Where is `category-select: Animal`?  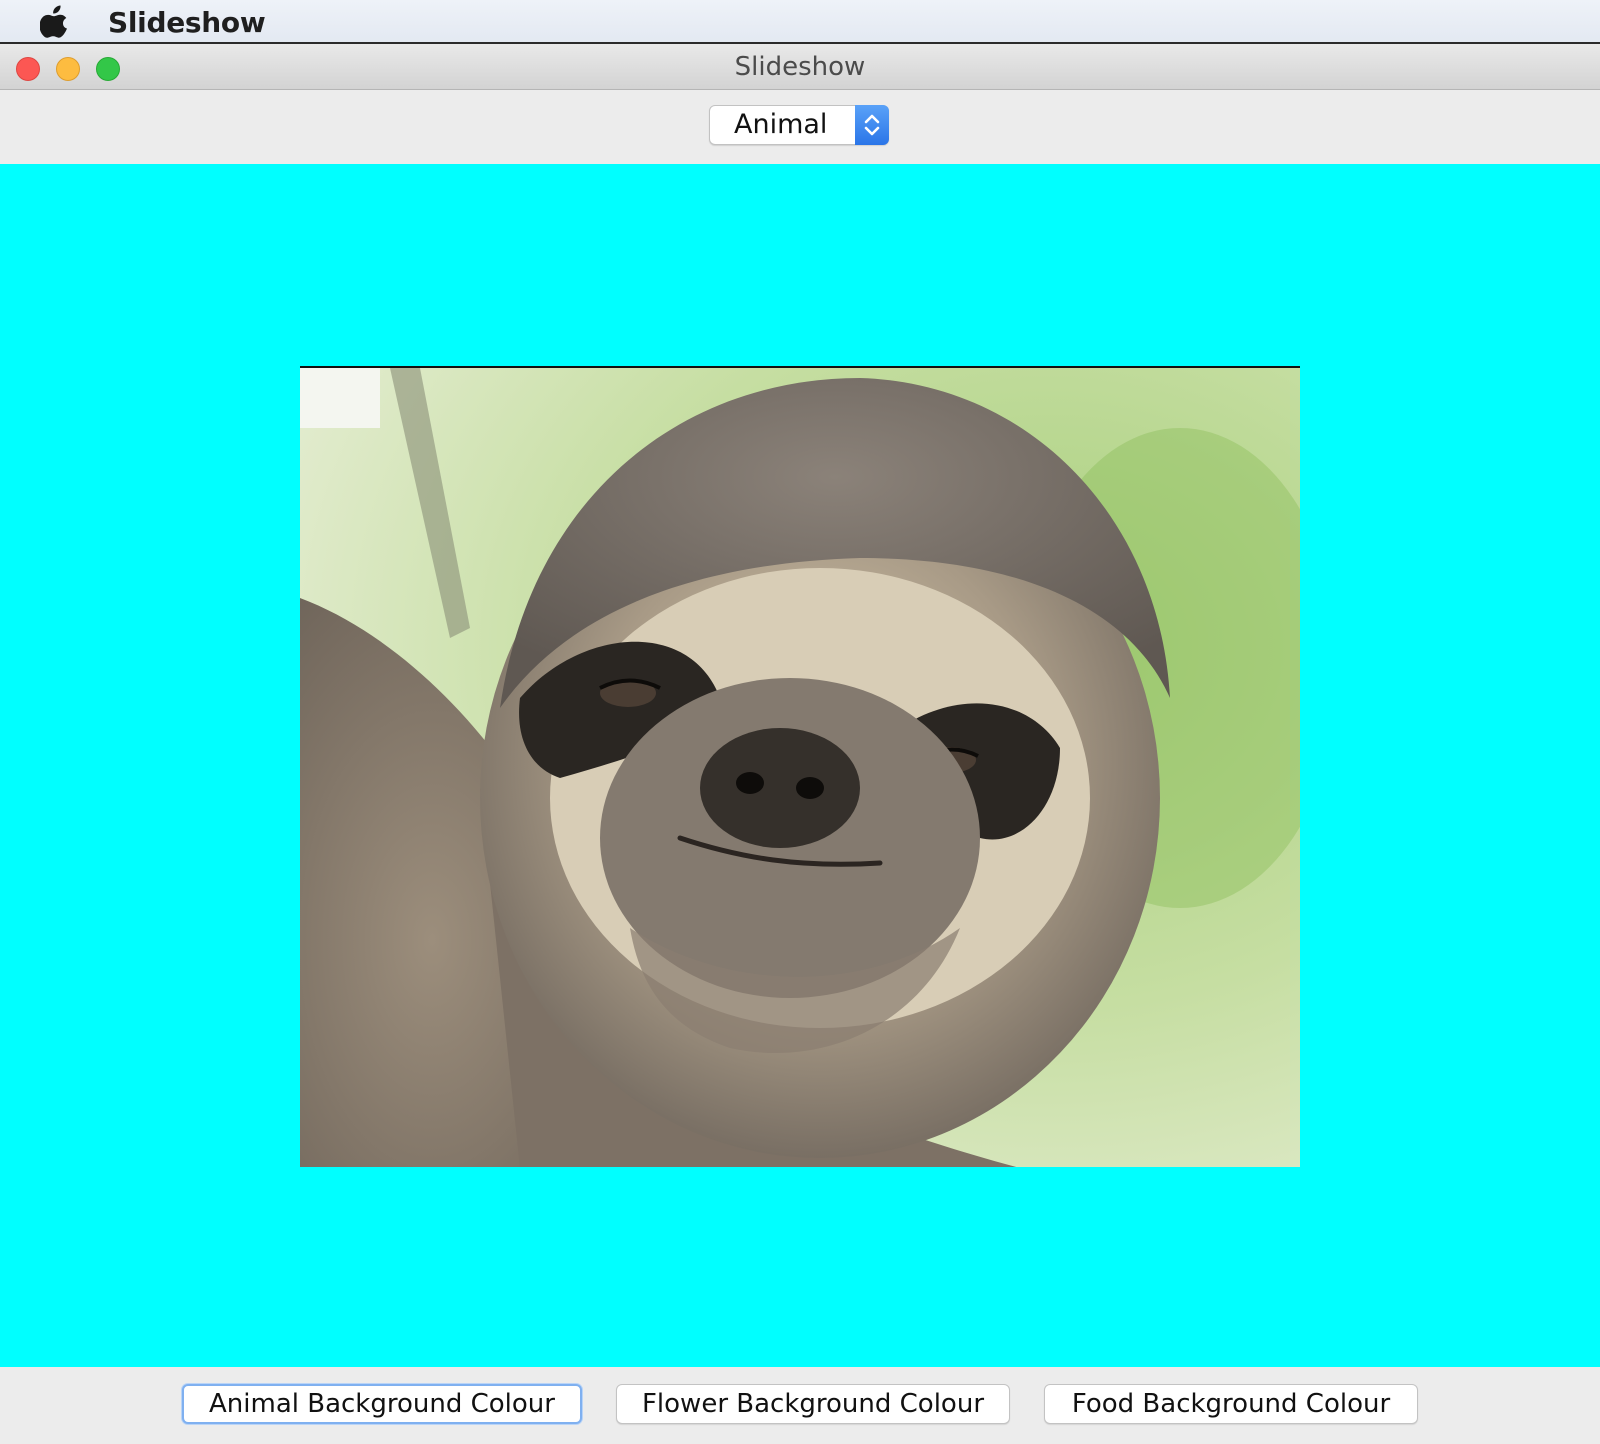 category-select: Animal is located at coordinates (799, 125).